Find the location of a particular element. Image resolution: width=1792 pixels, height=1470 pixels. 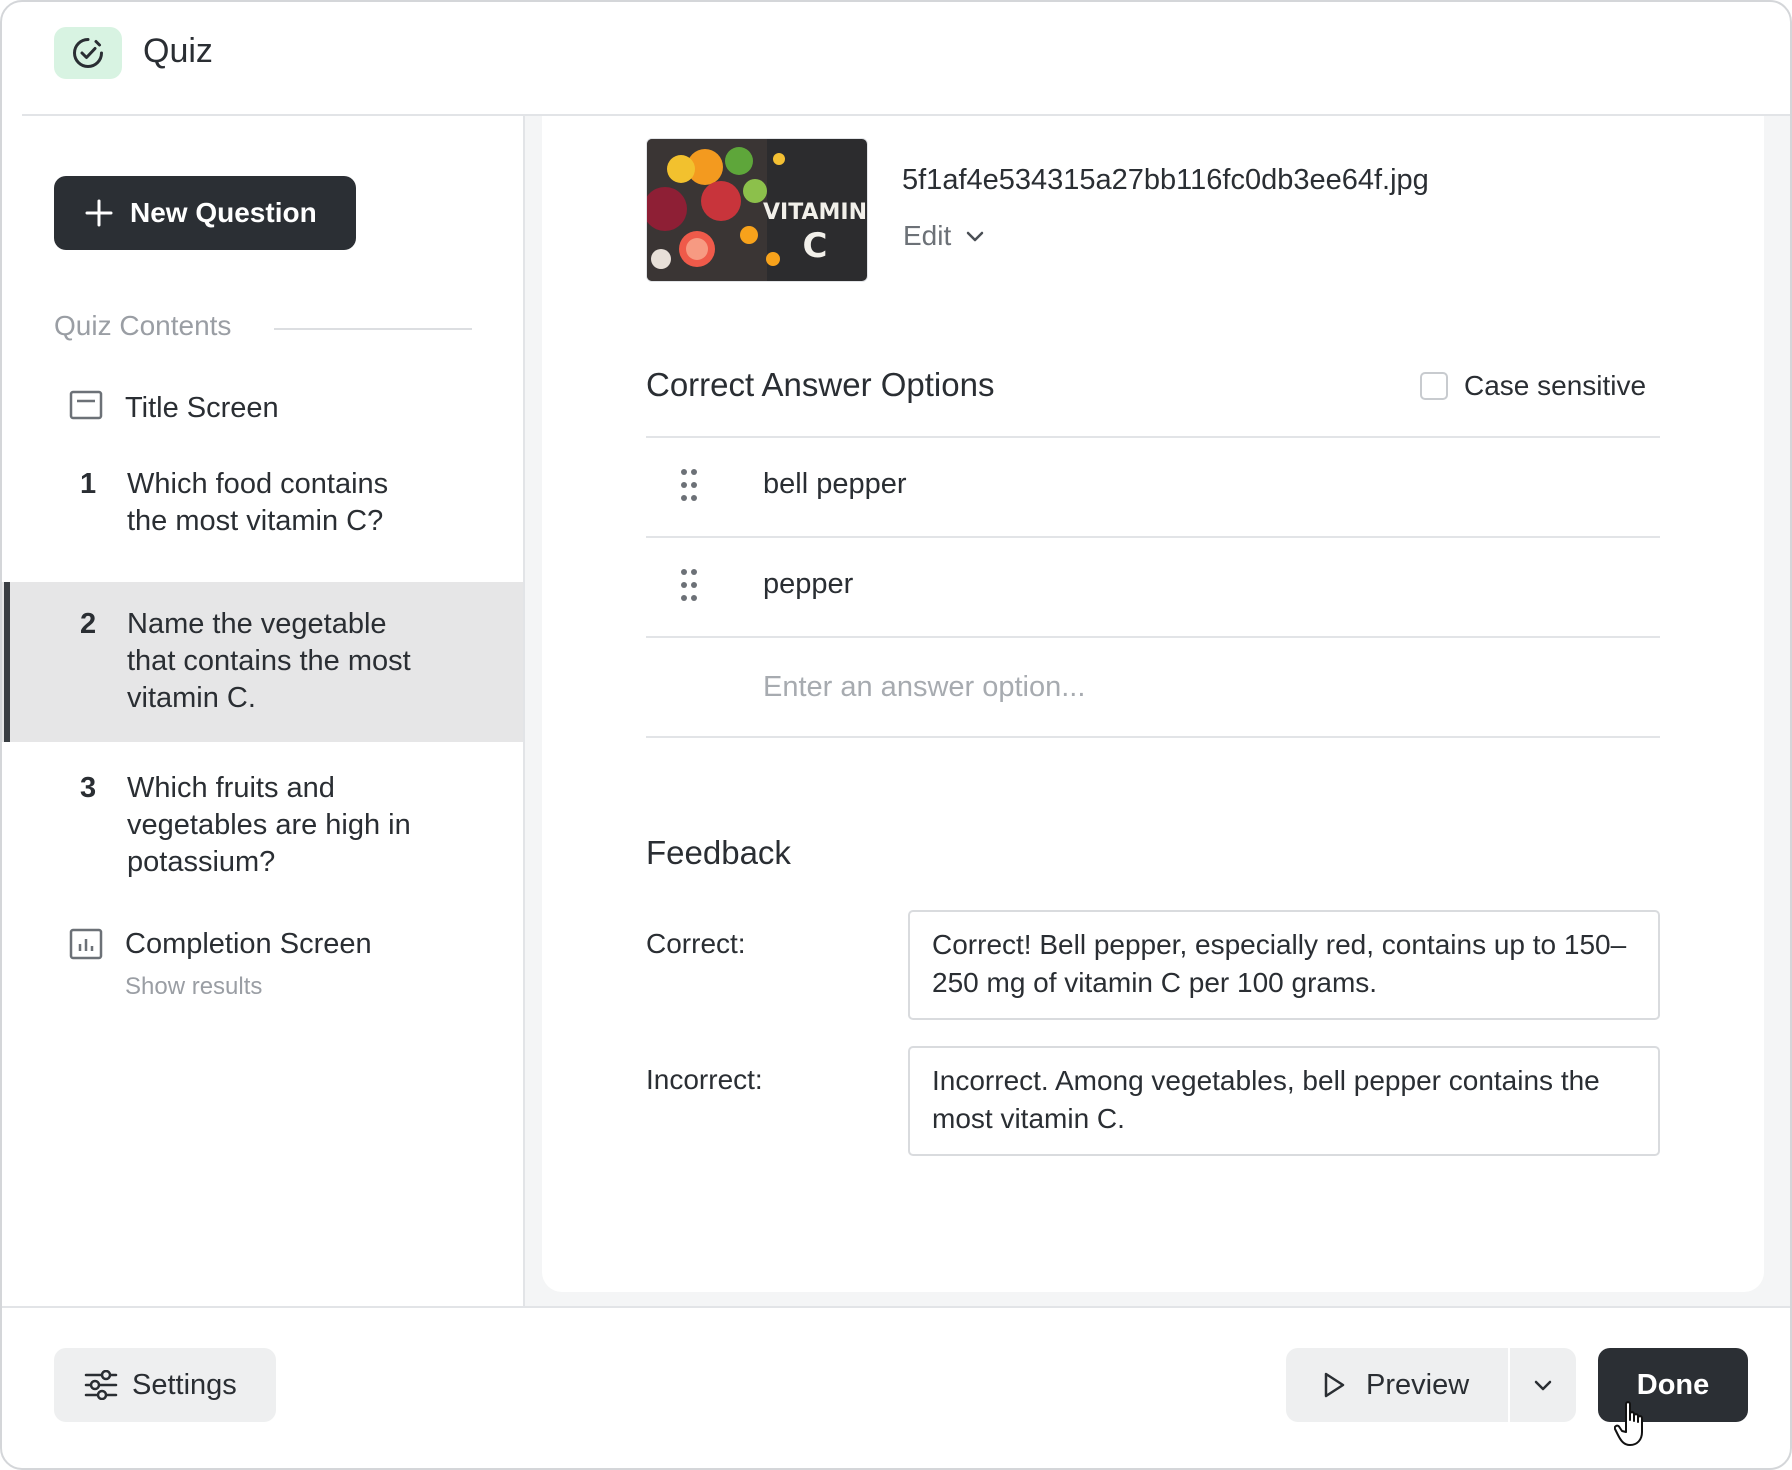

preview-label: Preview is located at coordinates (1418, 1384).